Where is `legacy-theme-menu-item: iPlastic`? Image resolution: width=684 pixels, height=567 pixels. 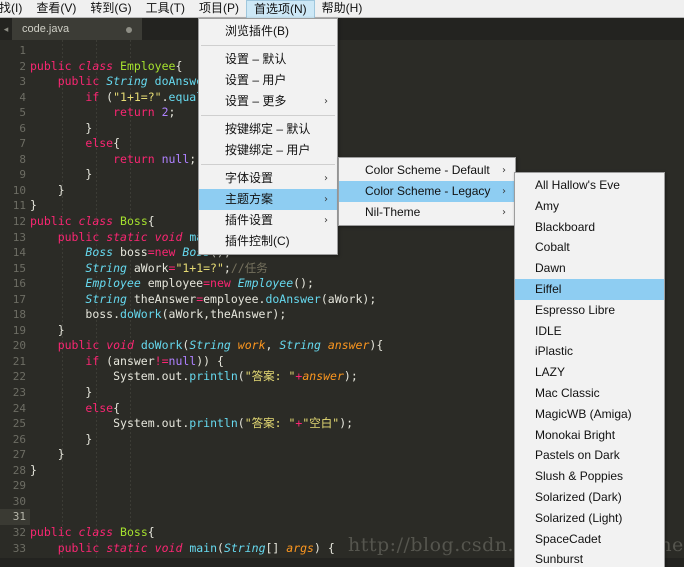 legacy-theme-menu-item: iPlastic is located at coordinates (589, 351).